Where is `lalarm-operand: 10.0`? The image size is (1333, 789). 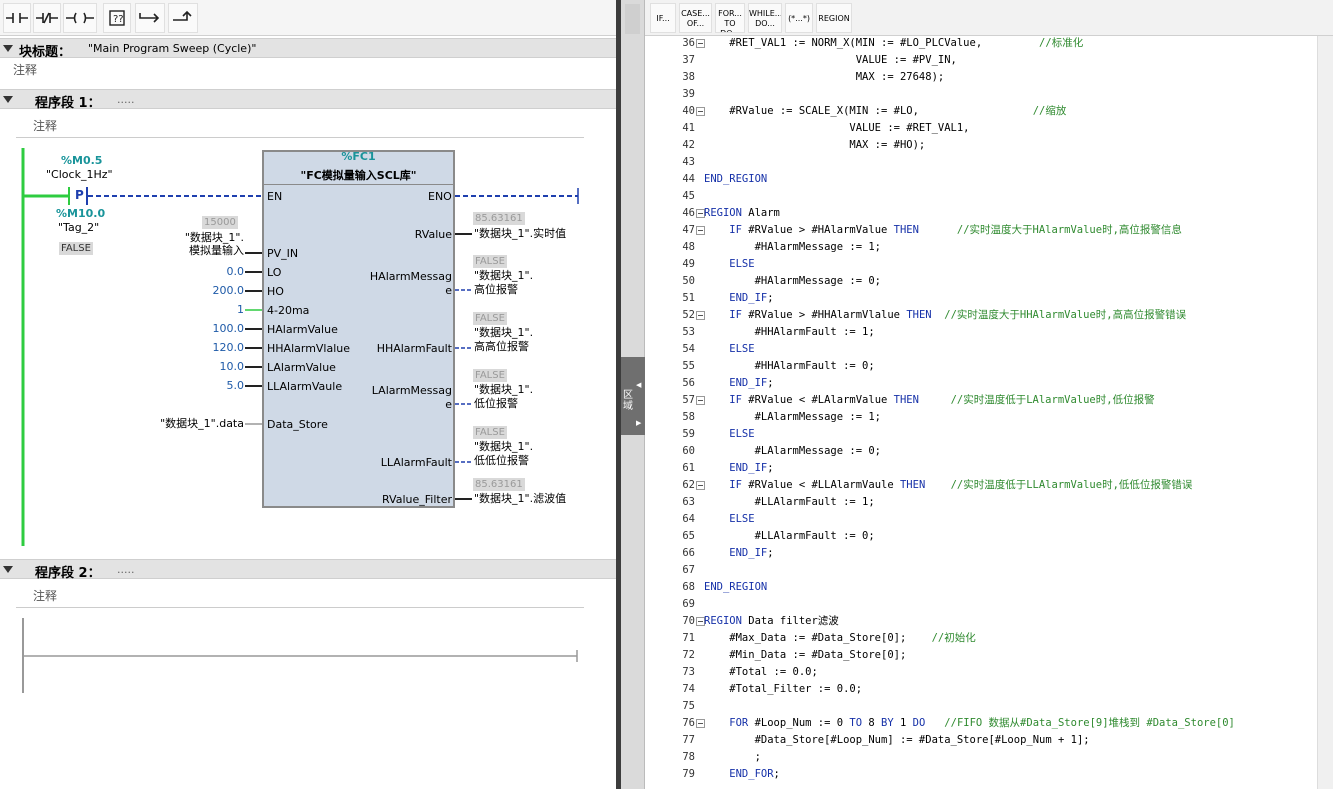
lalarm-operand: 10.0 is located at coordinates (202, 367).